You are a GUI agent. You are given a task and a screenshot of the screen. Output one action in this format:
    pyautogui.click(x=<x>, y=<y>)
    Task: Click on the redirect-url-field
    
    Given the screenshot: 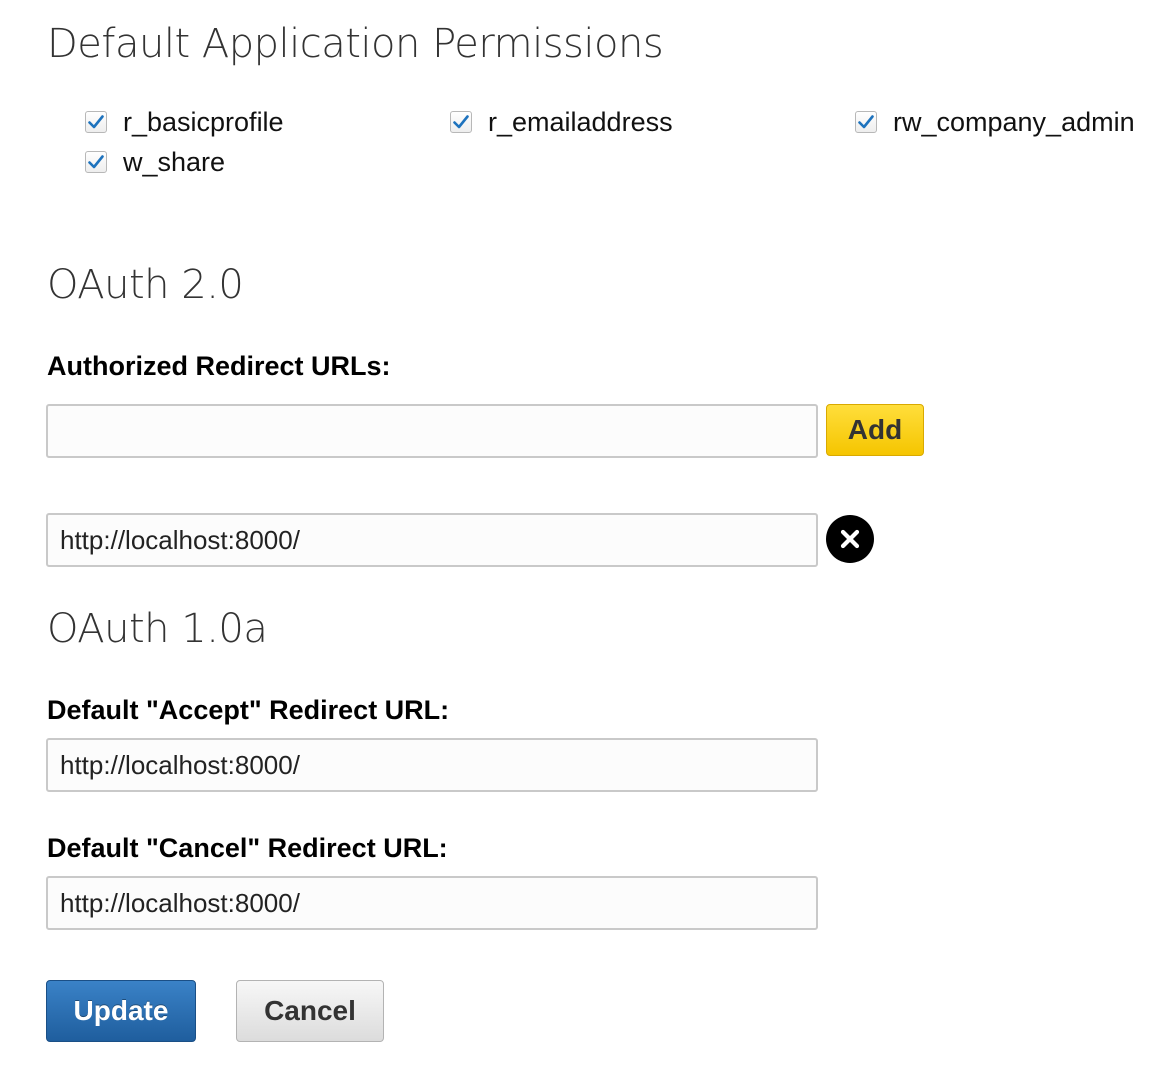 What is the action you would take?
    pyautogui.click(x=432, y=540)
    